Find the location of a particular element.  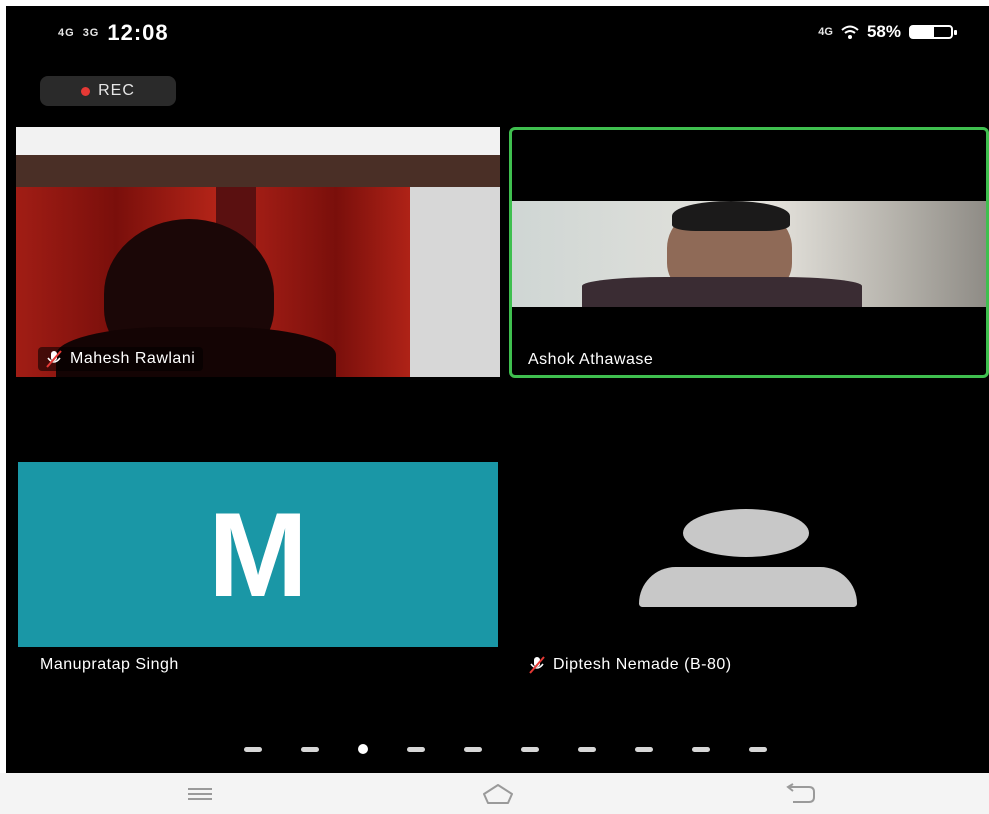

back-icon is located at coordinates (800, 794).